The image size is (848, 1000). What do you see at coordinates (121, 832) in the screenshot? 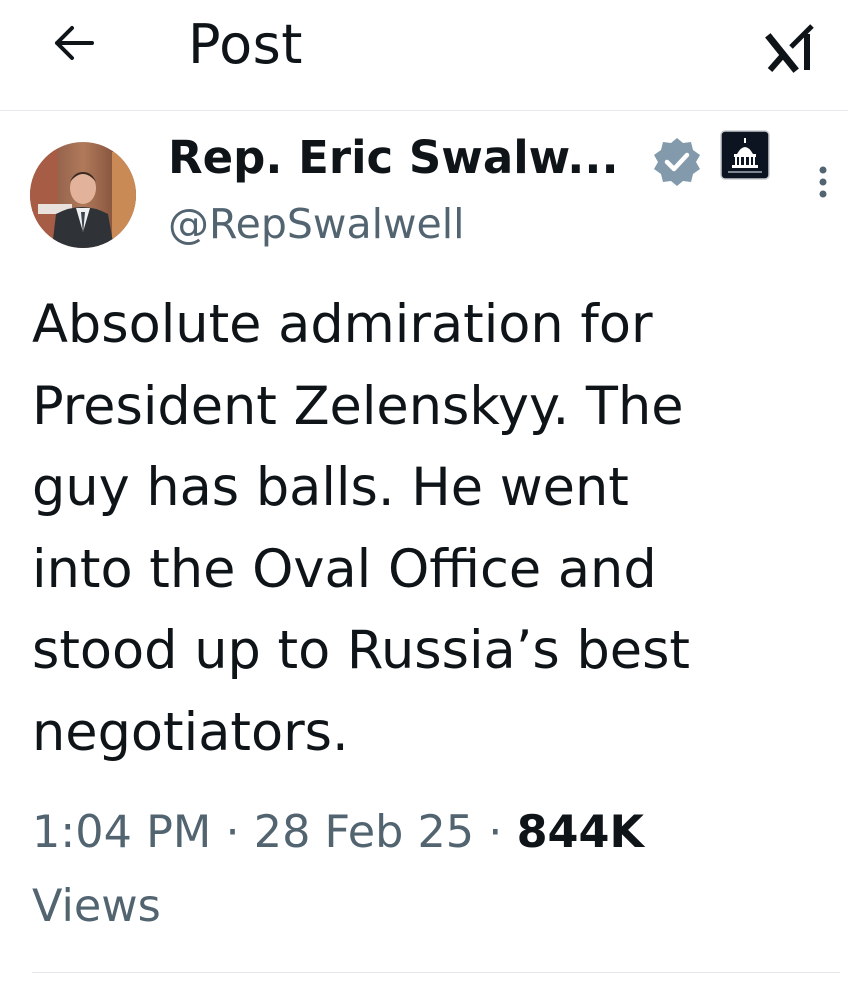
I see `post-time: 1:04 PM` at bounding box center [121, 832].